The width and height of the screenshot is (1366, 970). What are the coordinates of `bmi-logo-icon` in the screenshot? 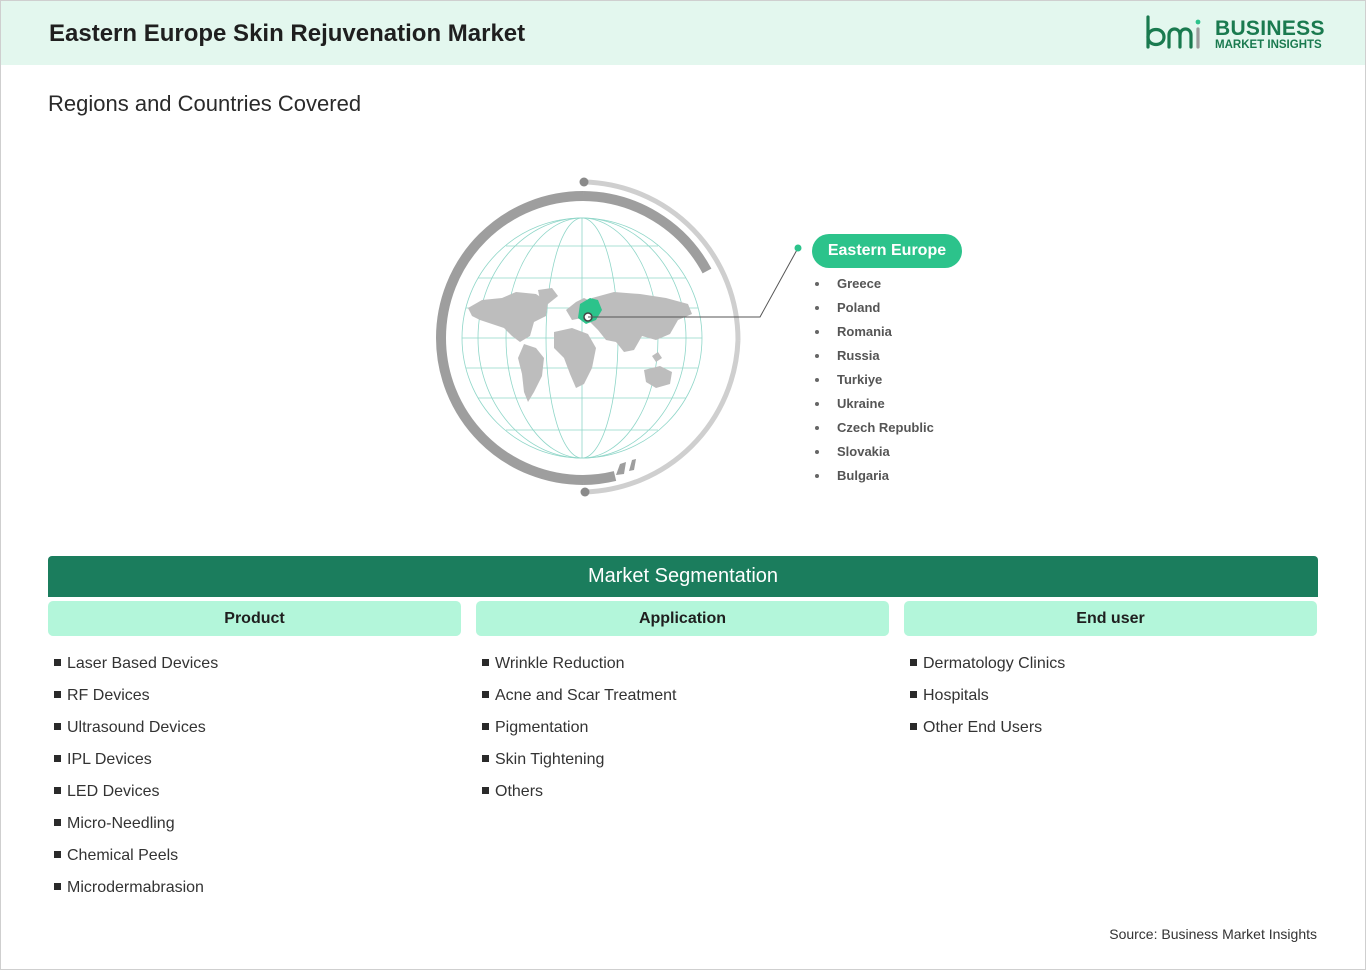 It's located at (1173, 32).